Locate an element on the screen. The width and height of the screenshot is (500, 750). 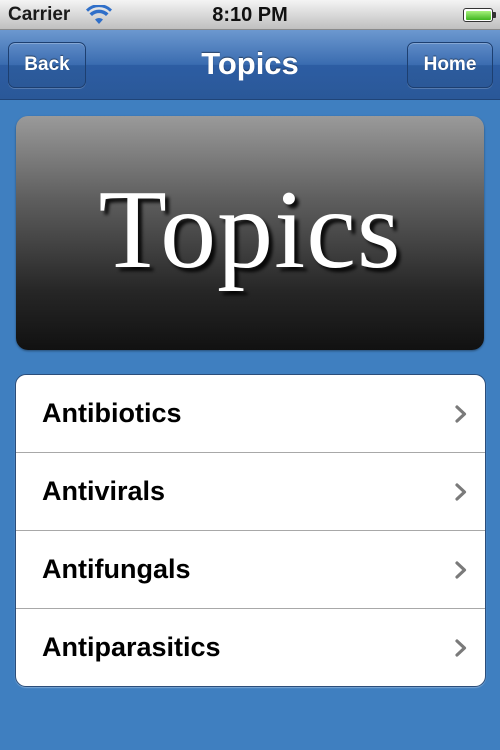
list-item-antifungals: Antifungals is located at coordinates (250, 570).